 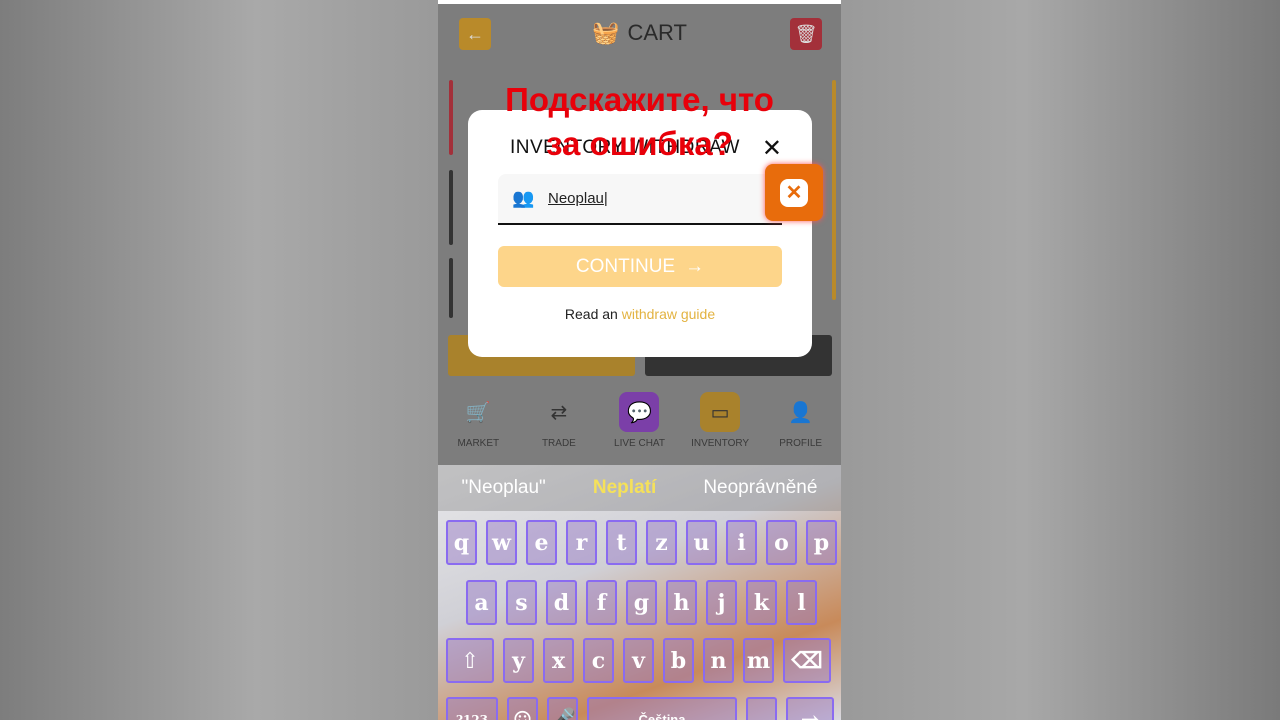 What do you see at coordinates (561, 602) in the screenshot?
I see `key-d: d` at bounding box center [561, 602].